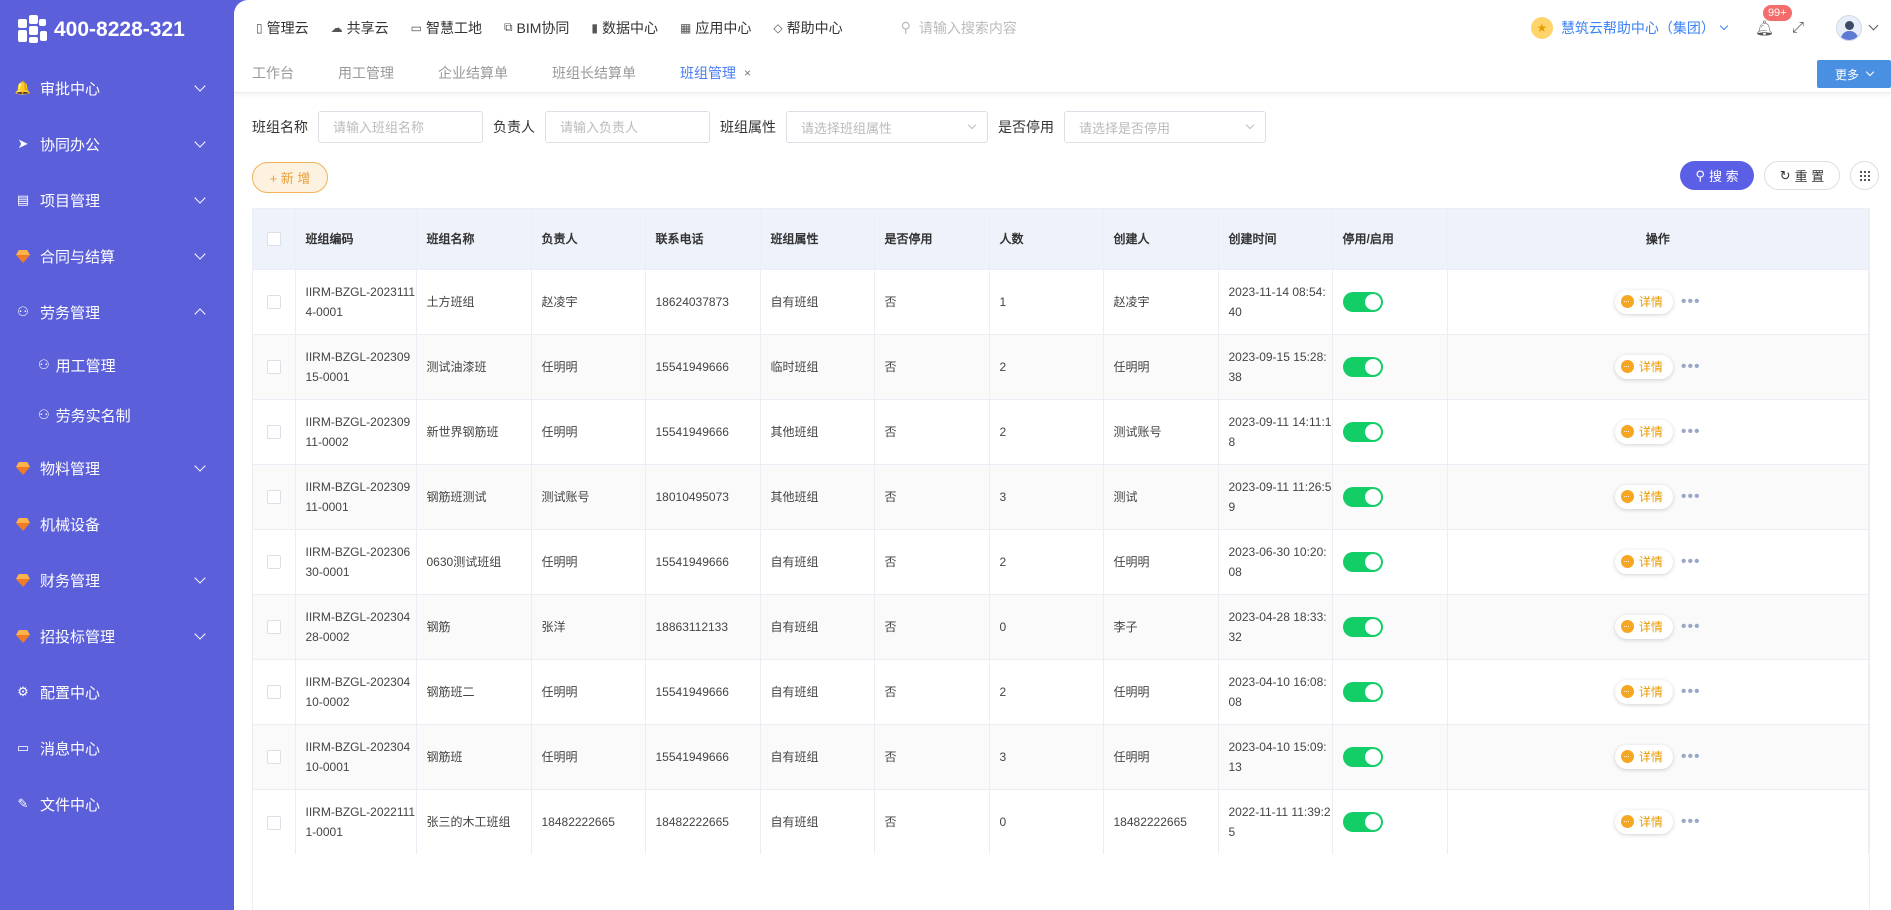 The height and width of the screenshot is (910, 1891). Describe the element at coordinates (70, 805) in the screenshot. I see `sidebar-item-label: 文件中心` at that location.